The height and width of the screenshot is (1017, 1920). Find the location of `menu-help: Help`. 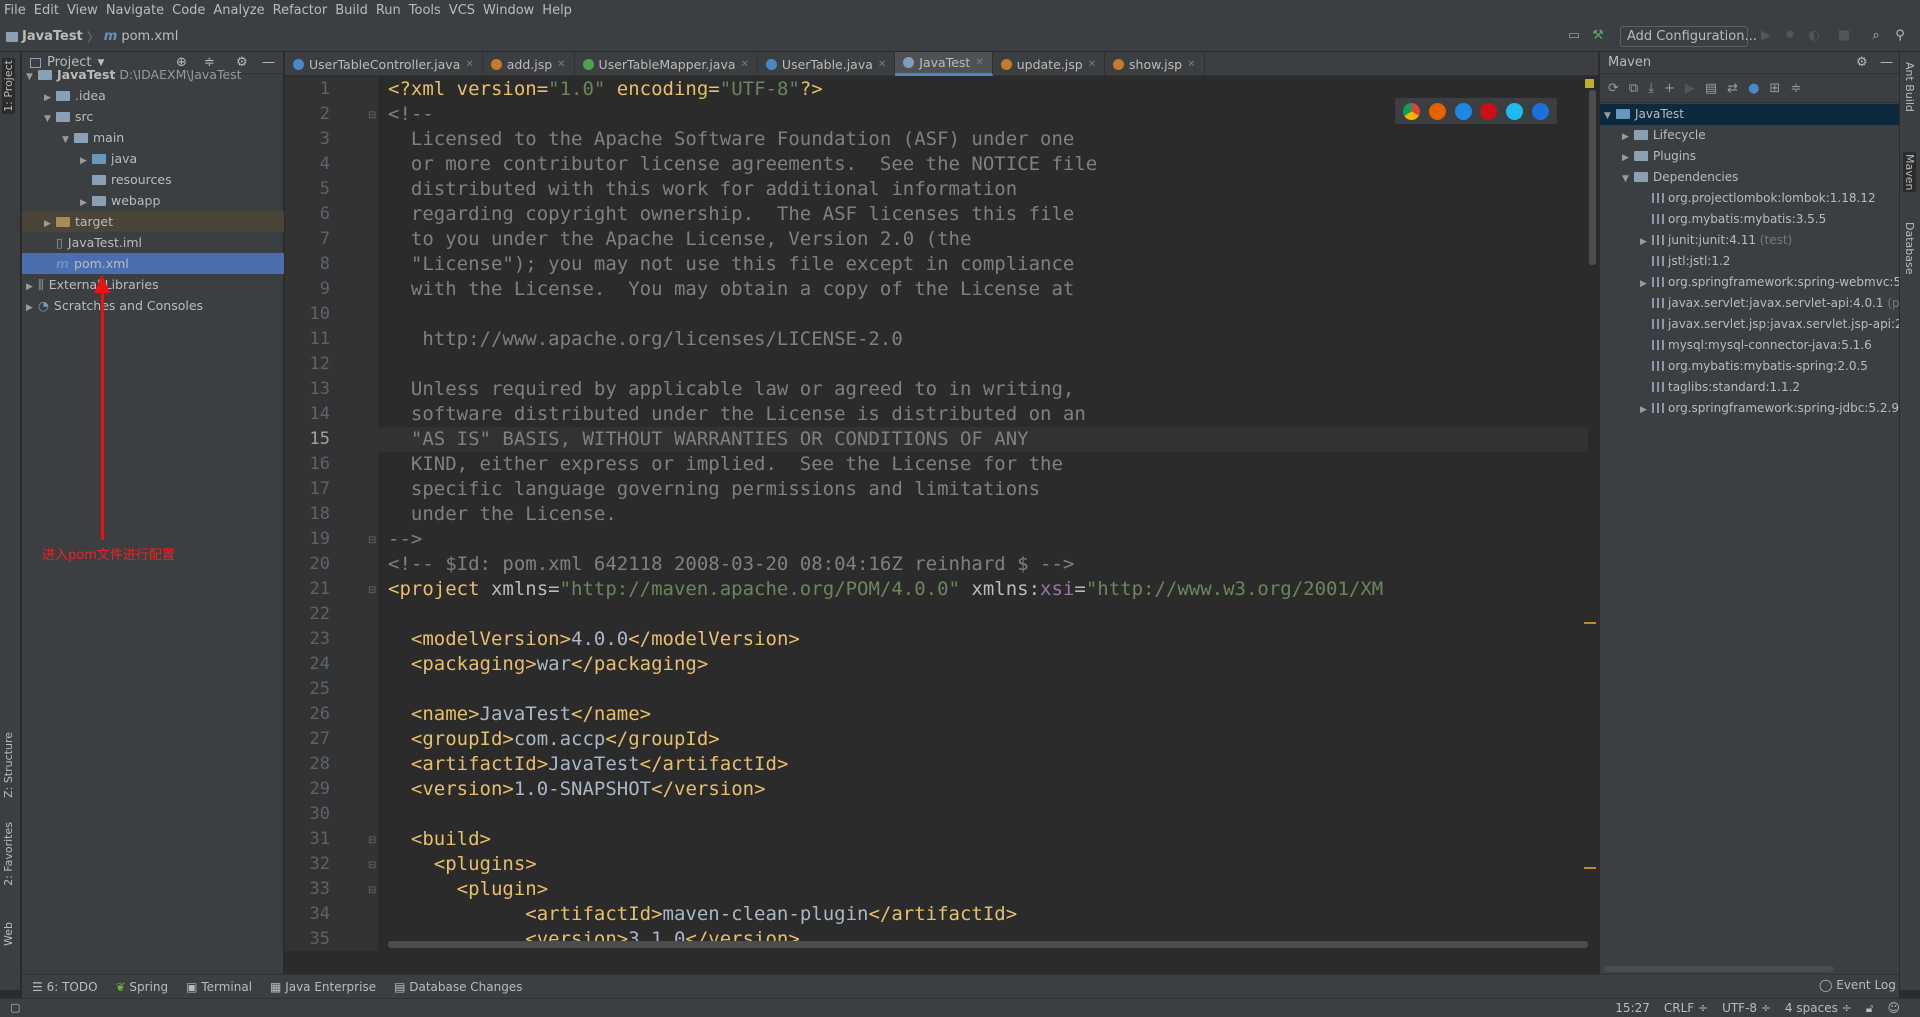

menu-help: Help is located at coordinates (557, 10).